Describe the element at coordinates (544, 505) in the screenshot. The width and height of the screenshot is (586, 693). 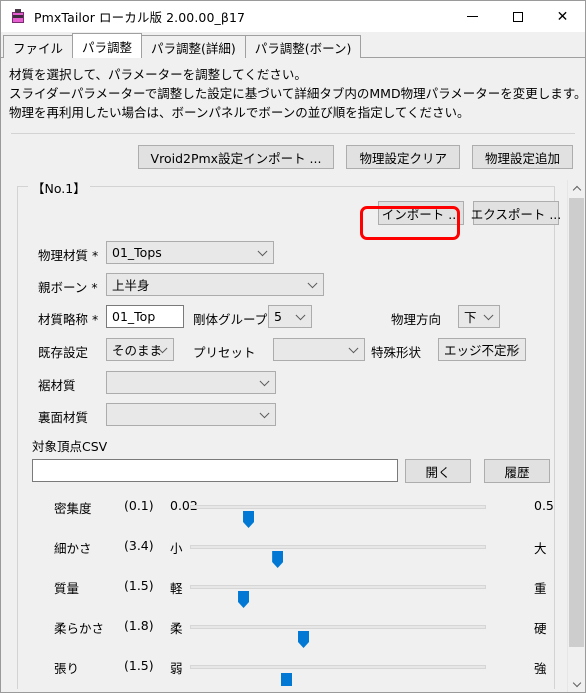
I see `slider-max-density: 0.5` at that location.